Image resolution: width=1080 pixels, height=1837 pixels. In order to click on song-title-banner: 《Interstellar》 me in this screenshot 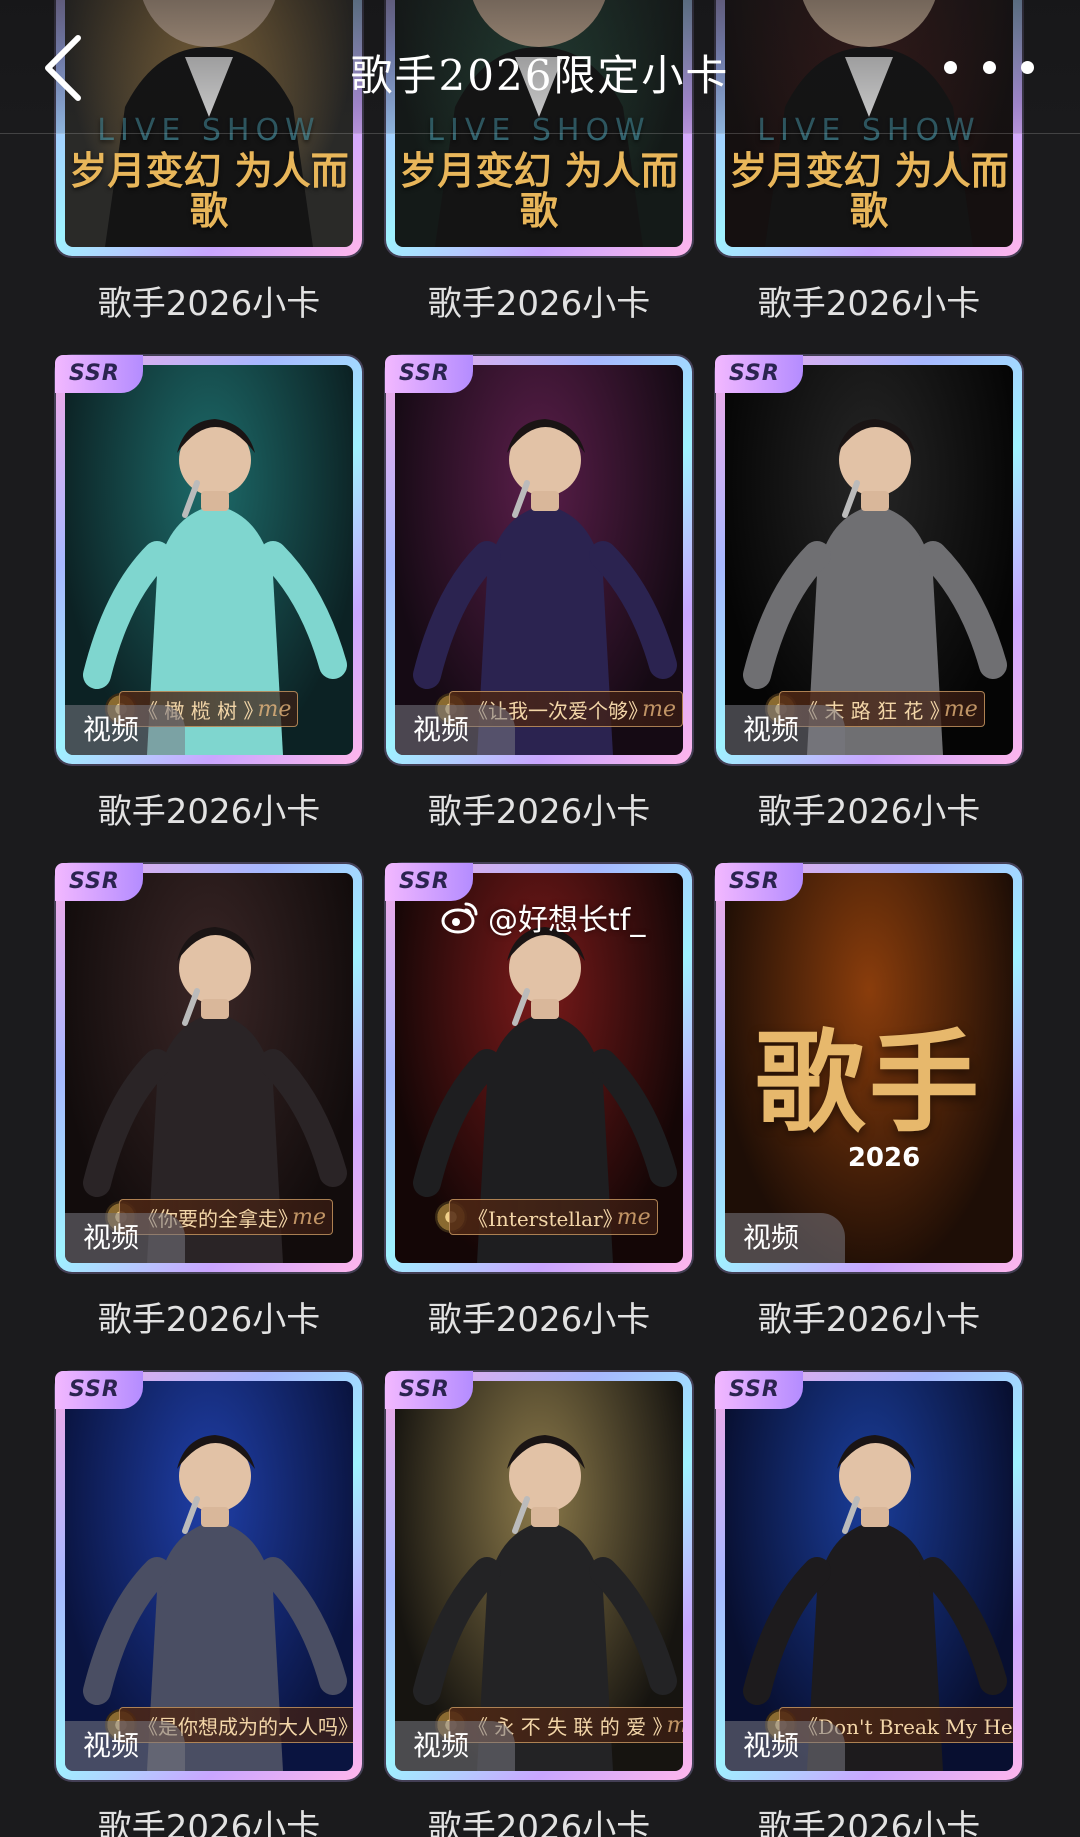, I will do `click(553, 1217)`.